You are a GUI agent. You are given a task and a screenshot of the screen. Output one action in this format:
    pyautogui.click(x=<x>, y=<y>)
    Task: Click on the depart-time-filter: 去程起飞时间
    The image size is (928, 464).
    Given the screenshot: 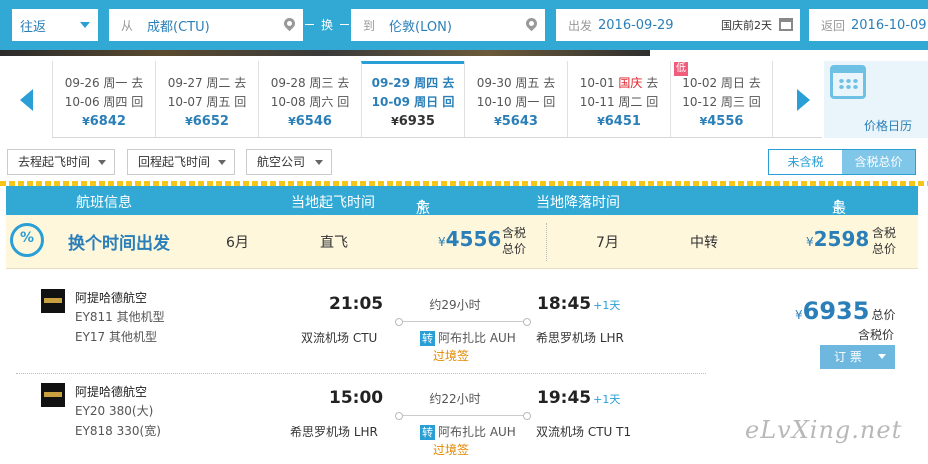 What is the action you would take?
    pyautogui.click(x=61, y=162)
    